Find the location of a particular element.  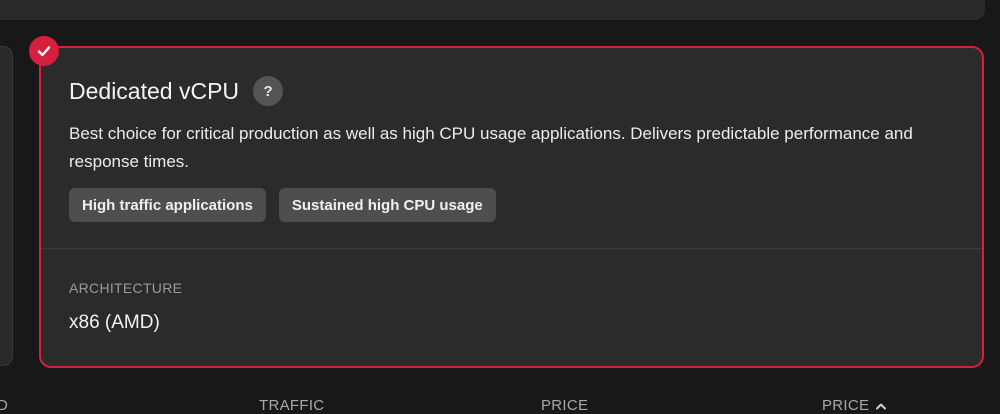

tag-high-traffic: High traffic applications is located at coordinates (167, 205).